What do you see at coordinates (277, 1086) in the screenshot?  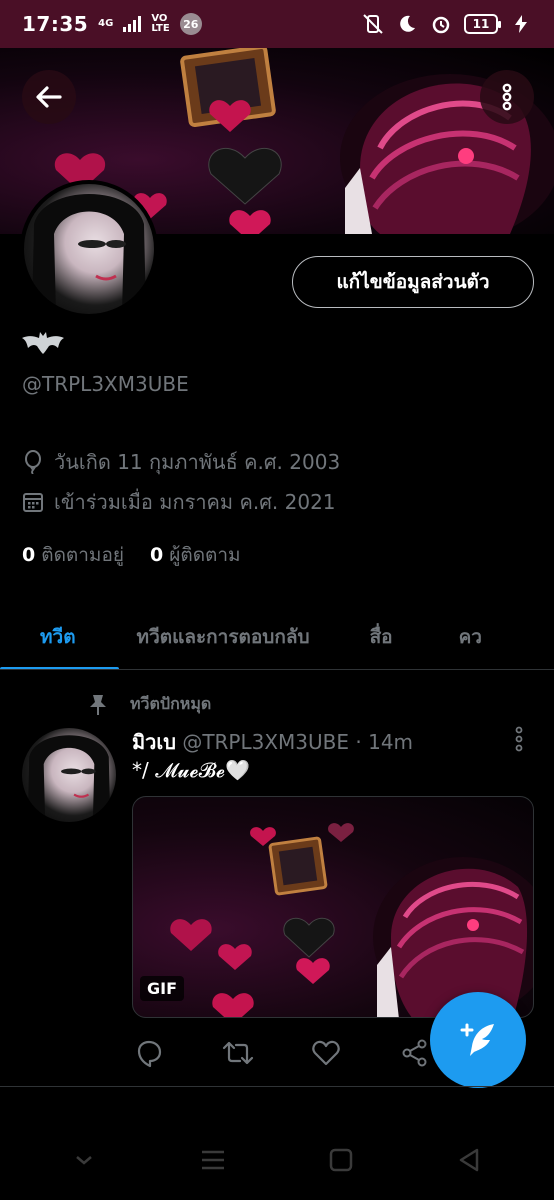 I see `feed-divider` at bounding box center [277, 1086].